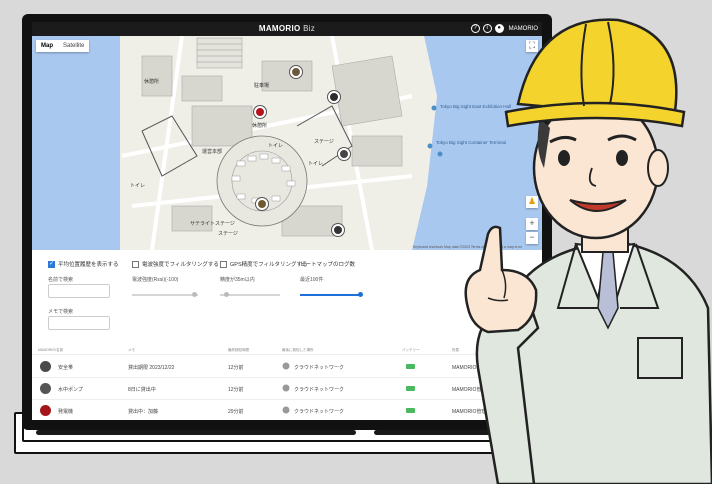  What do you see at coordinates (66, 368) in the screenshot?
I see `device-name: 安全帯` at bounding box center [66, 368].